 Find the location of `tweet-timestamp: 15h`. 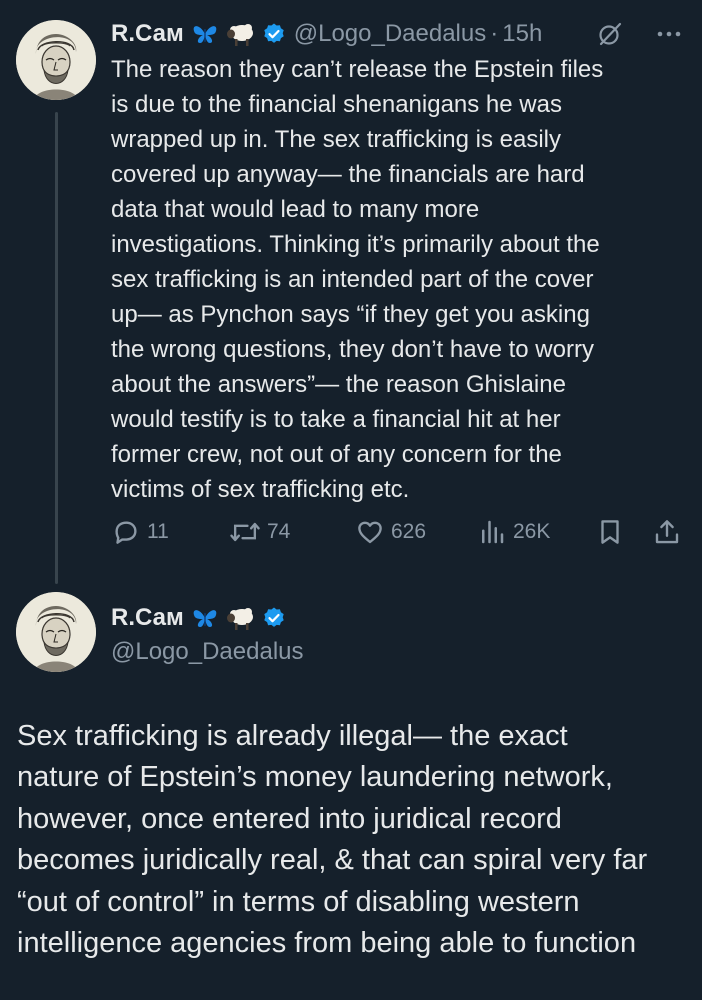

tweet-timestamp: 15h is located at coordinates (522, 34).